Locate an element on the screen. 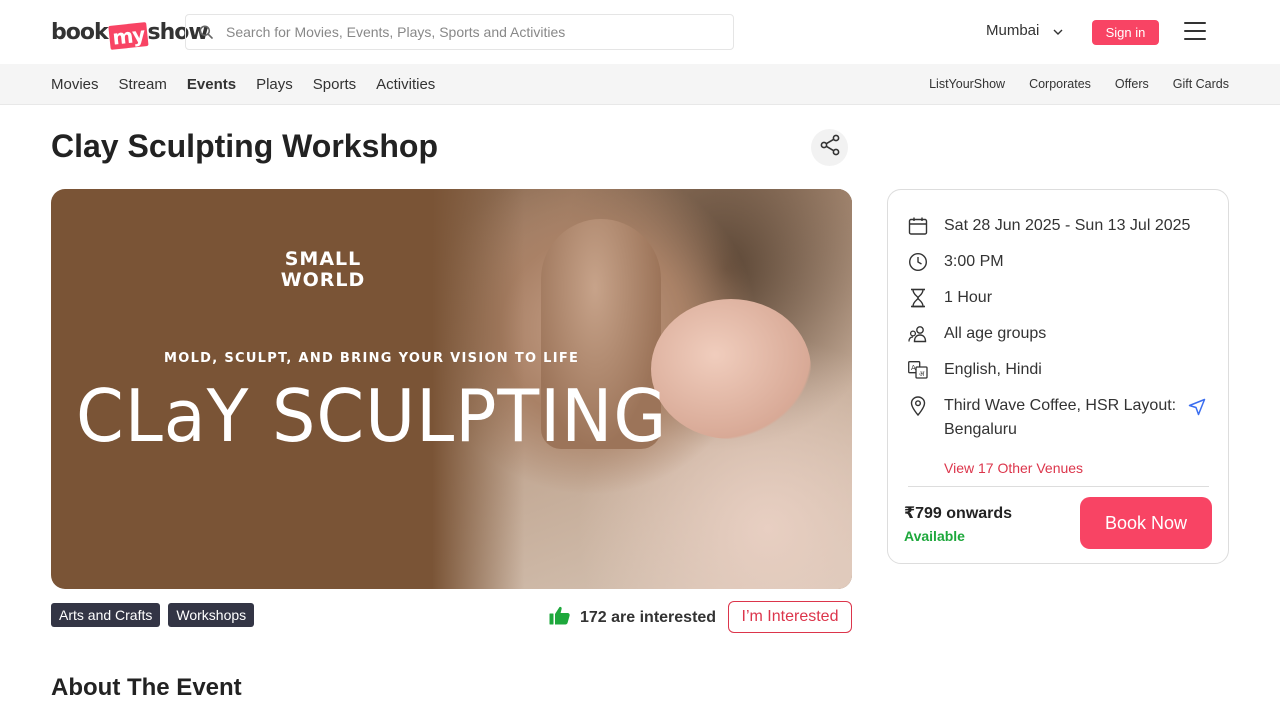 The image size is (1280, 720). event-age-group: All age groups is located at coordinates (995, 333).